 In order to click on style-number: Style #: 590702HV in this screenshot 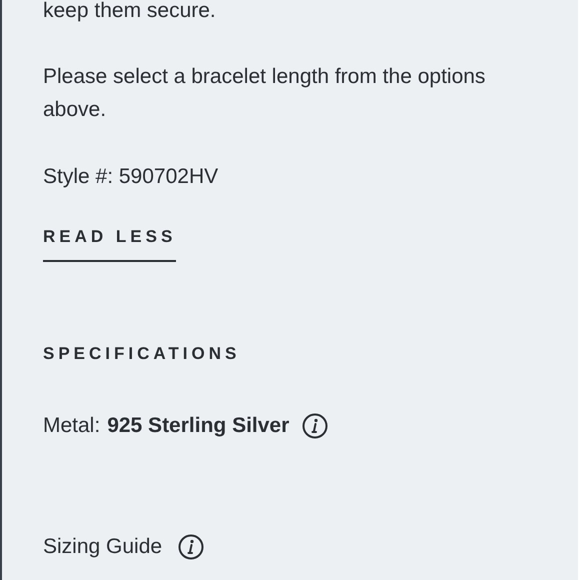, I will do `click(131, 177)`.